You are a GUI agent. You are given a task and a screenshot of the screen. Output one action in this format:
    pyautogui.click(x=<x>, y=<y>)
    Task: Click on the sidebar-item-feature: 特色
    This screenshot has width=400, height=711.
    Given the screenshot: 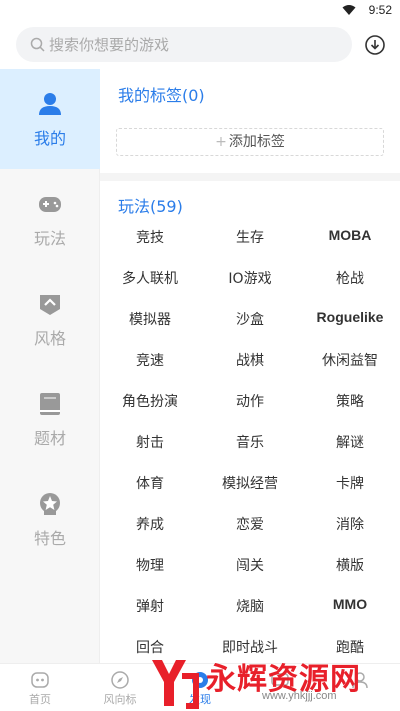 What is the action you would take?
    pyautogui.click(x=50, y=519)
    